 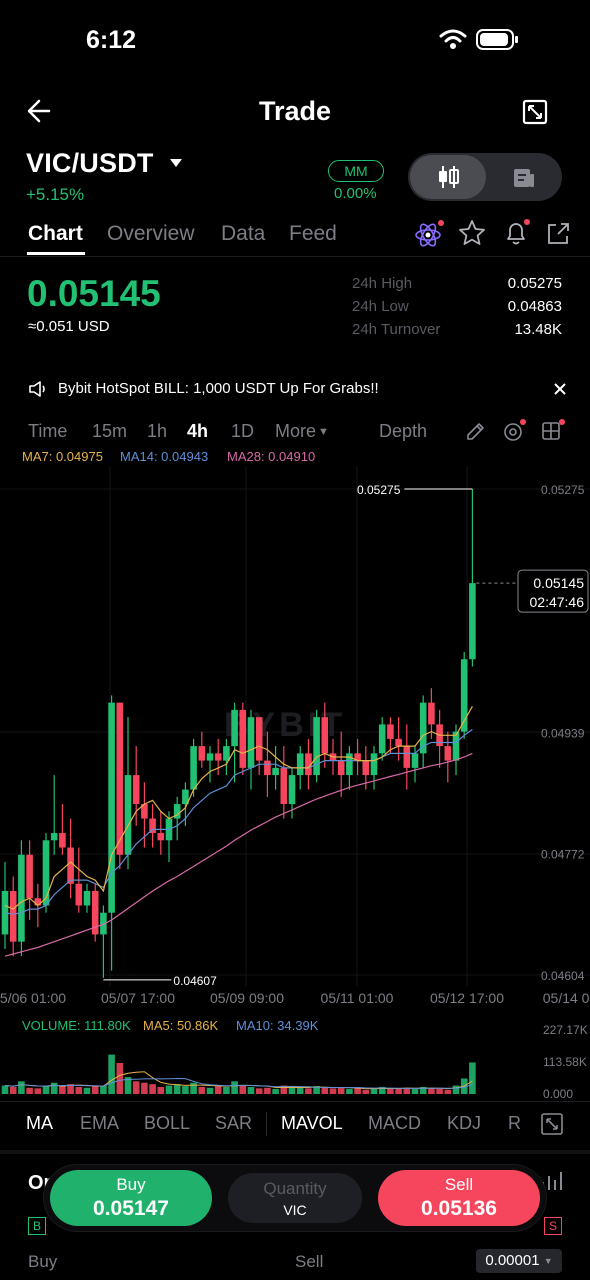 What do you see at coordinates (167, 1123) in the screenshot?
I see `indicator-boll: BOLL` at bounding box center [167, 1123].